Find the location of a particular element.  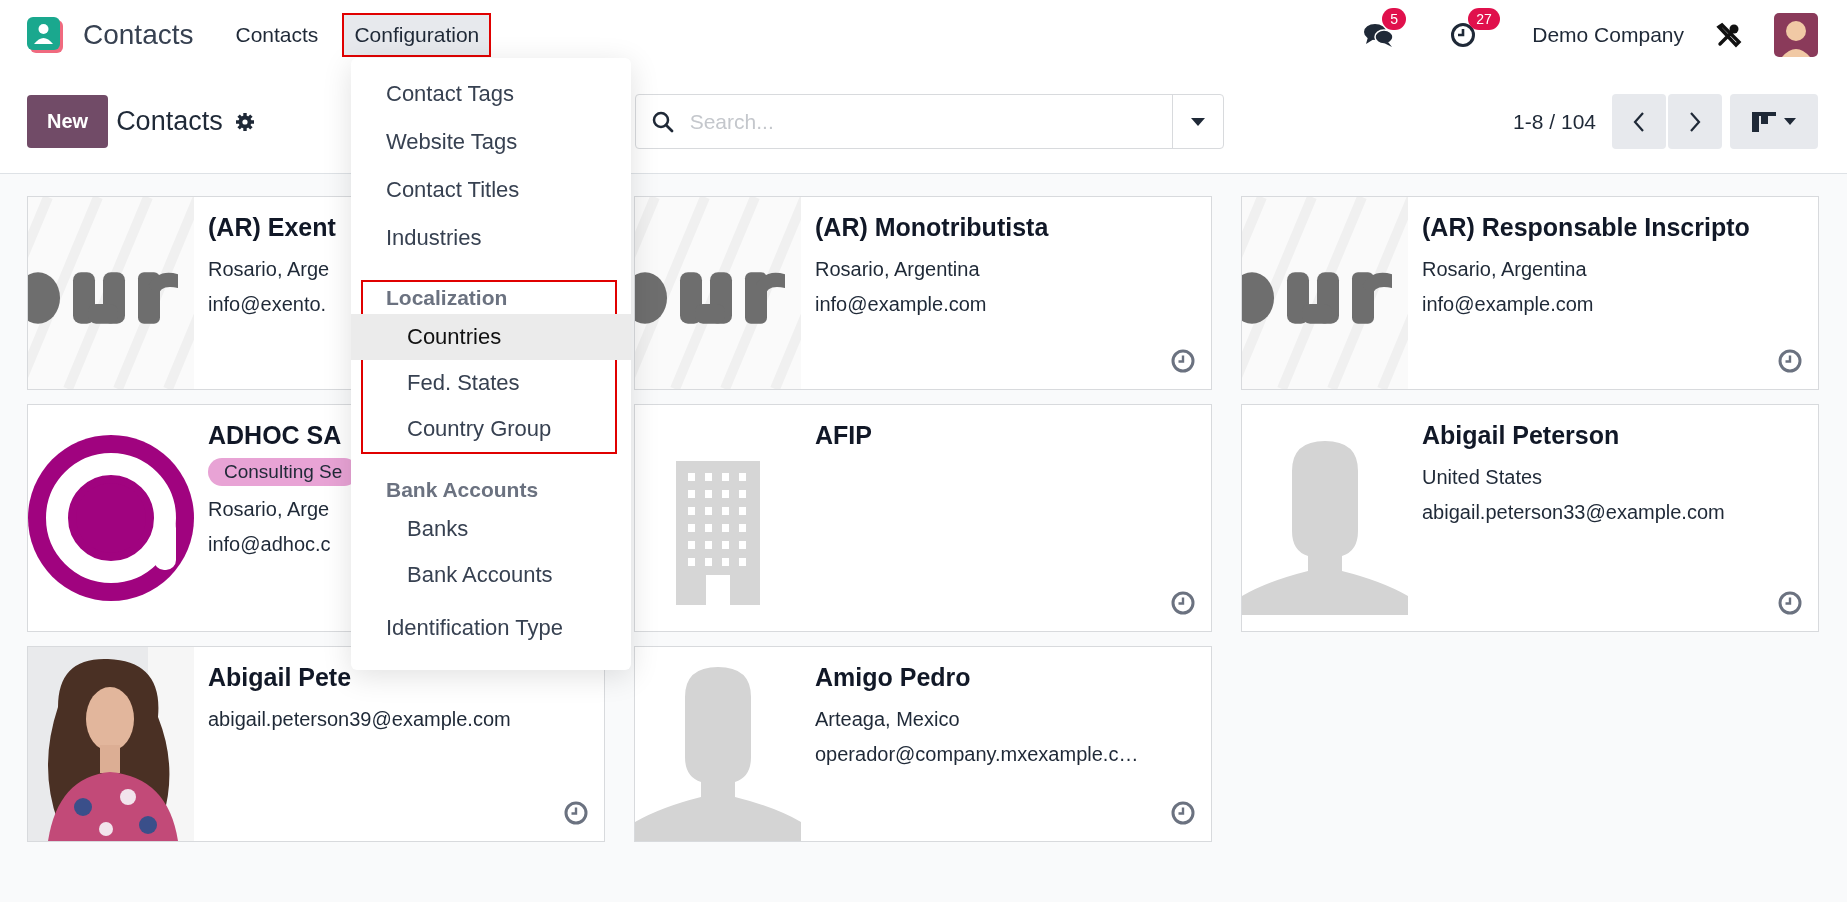

nav-menu-item: Contacts is located at coordinates (277, 35).